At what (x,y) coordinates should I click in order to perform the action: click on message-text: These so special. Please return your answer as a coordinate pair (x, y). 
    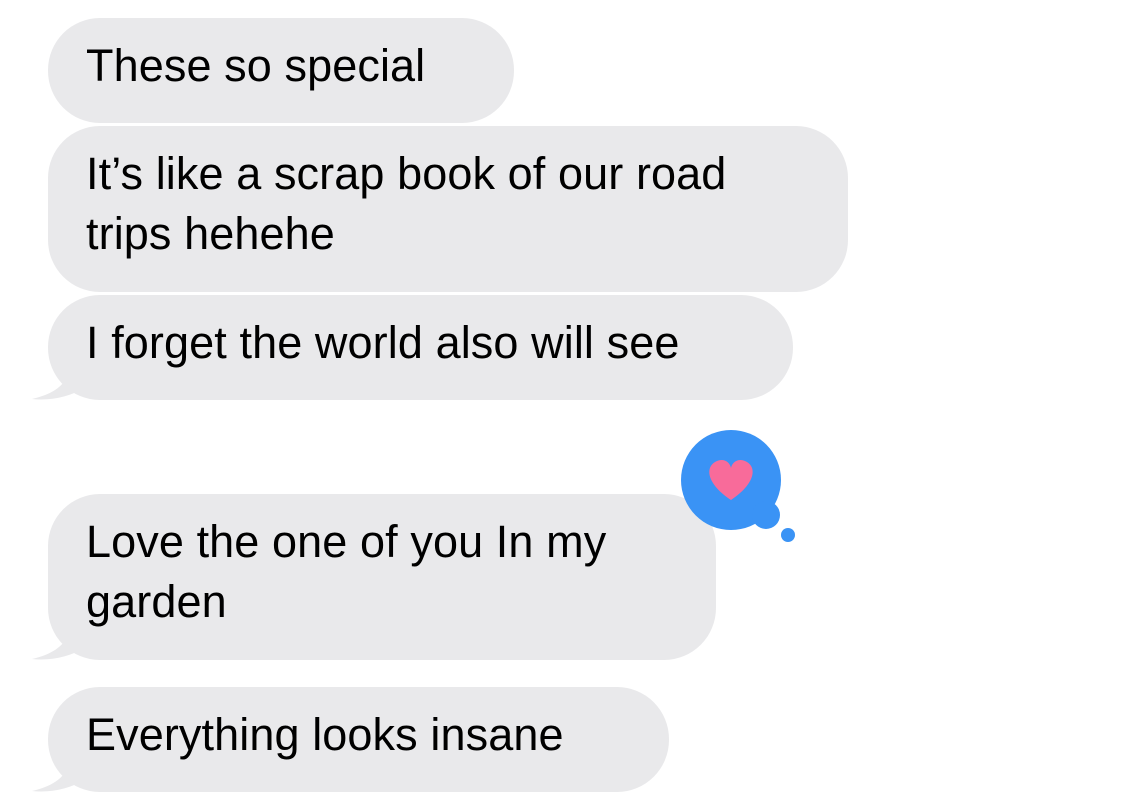
    Looking at the image, I should click on (256, 65).